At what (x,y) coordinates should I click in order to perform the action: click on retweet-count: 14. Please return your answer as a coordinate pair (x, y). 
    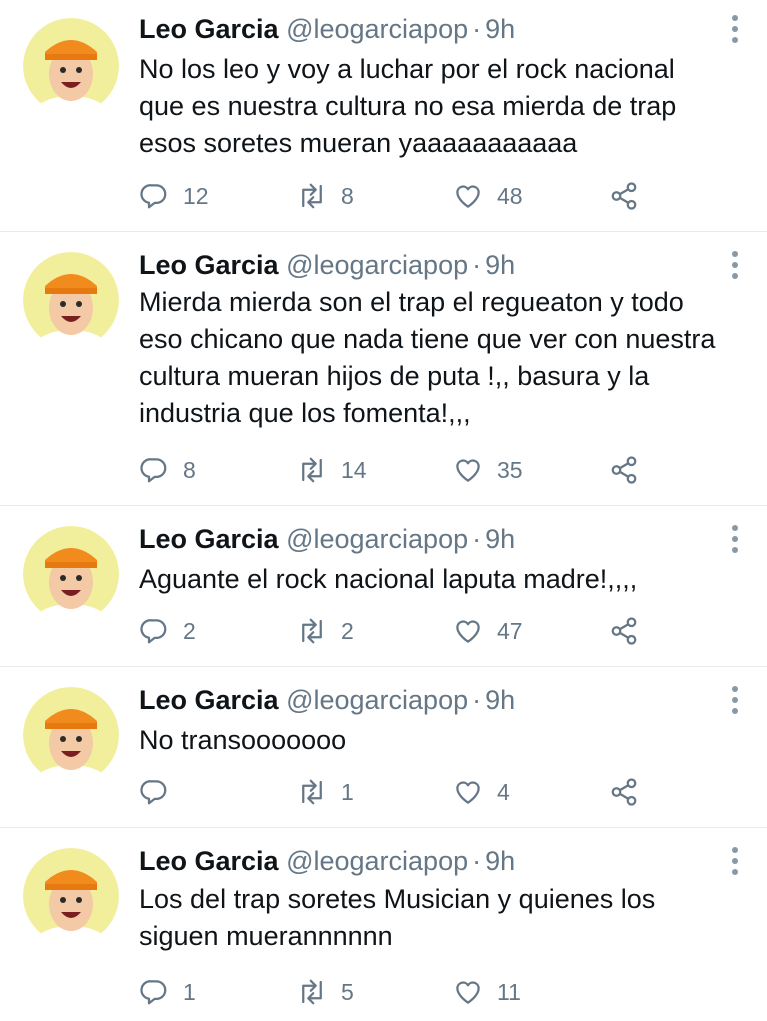
    Looking at the image, I should click on (354, 469).